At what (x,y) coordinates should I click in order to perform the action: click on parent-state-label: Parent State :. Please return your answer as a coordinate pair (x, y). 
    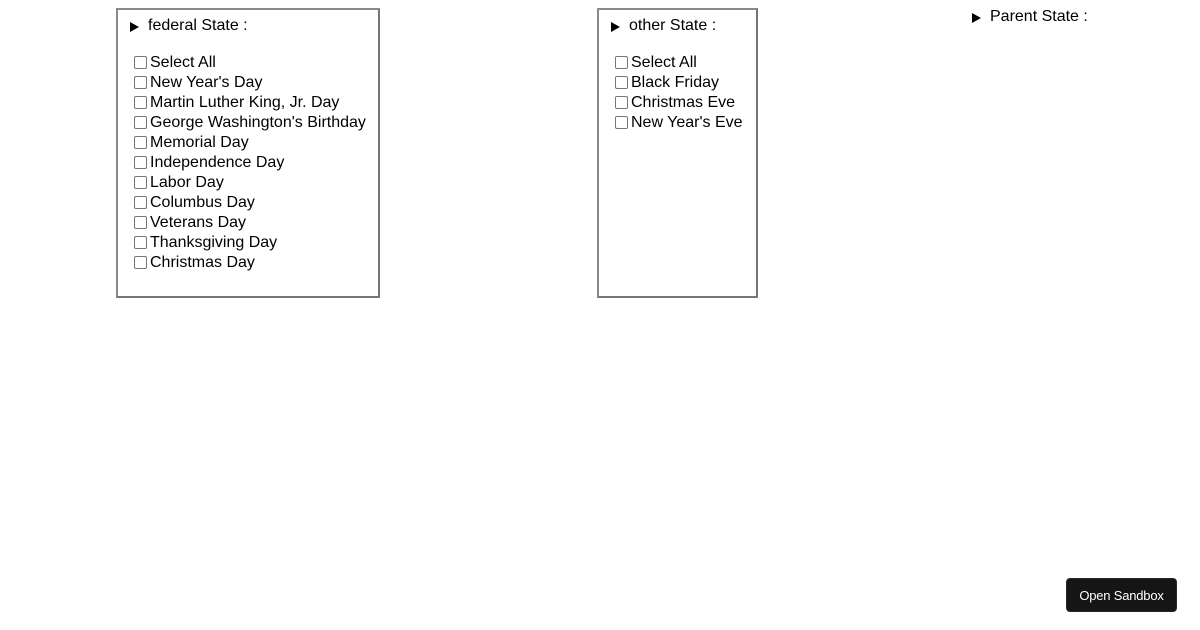
    Looking at the image, I should click on (1039, 16).